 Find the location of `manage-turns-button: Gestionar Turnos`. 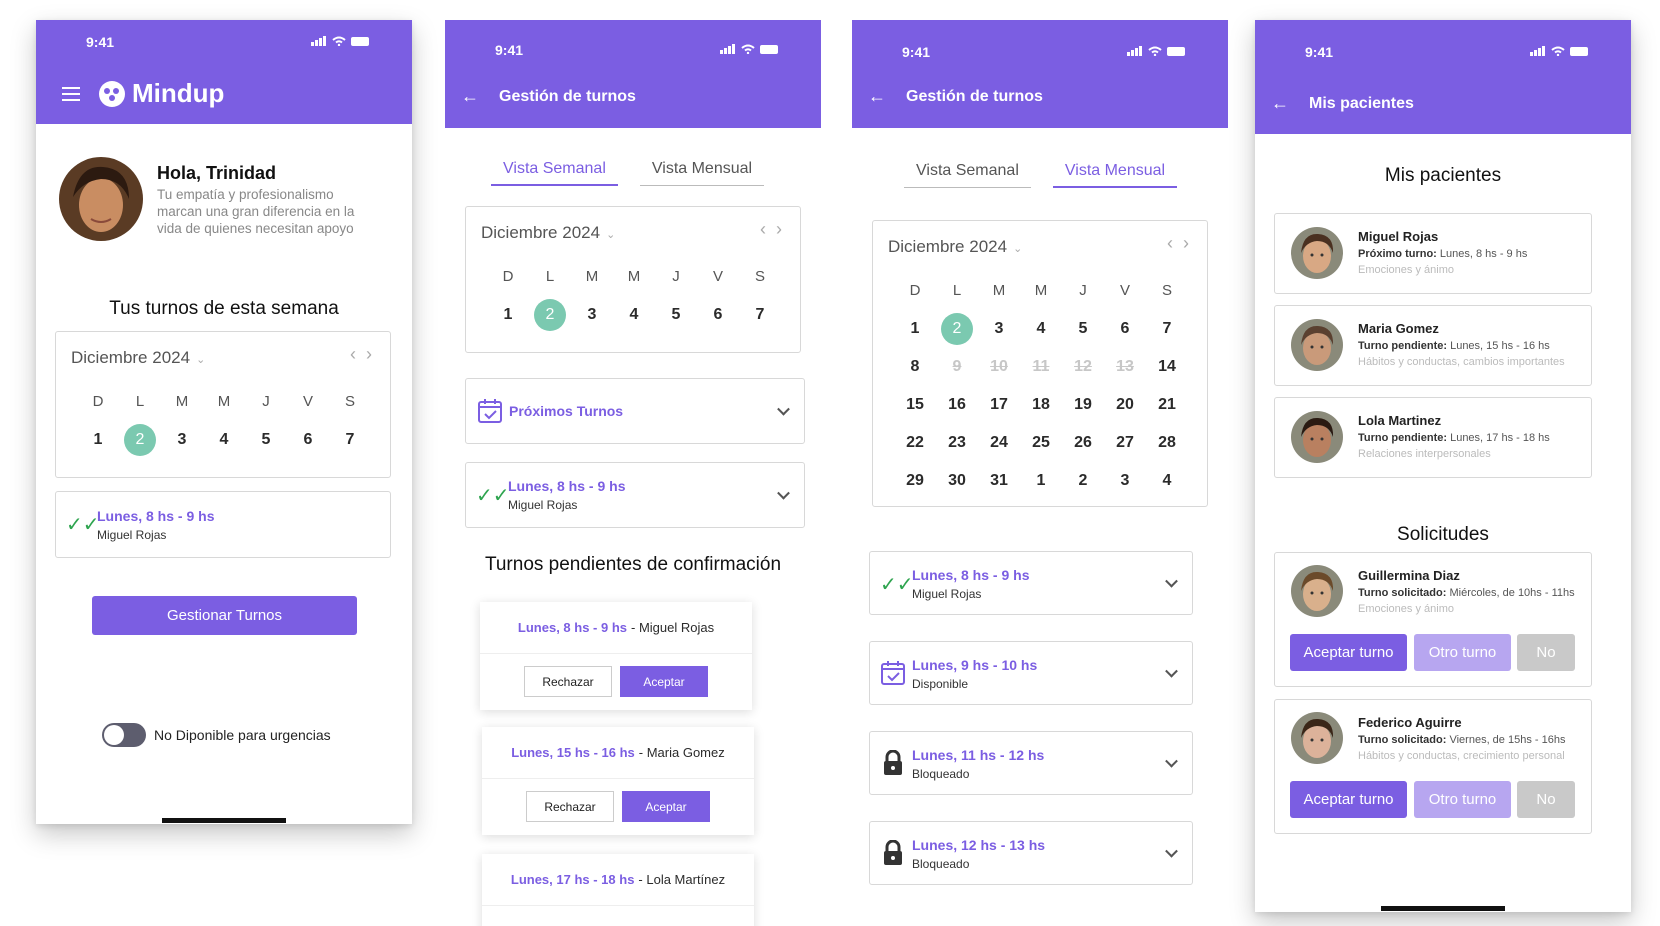

manage-turns-button: Gestionar Turnos is located at coordinates (224, 615).